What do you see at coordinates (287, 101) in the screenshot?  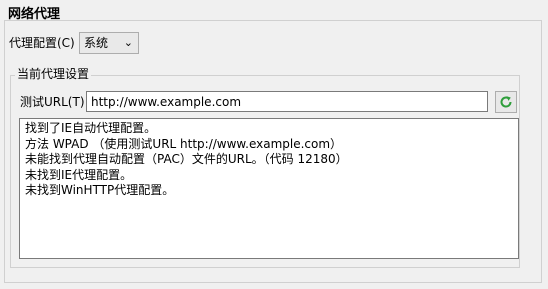 I see `test-url-input` at bounding box center [287, 101].